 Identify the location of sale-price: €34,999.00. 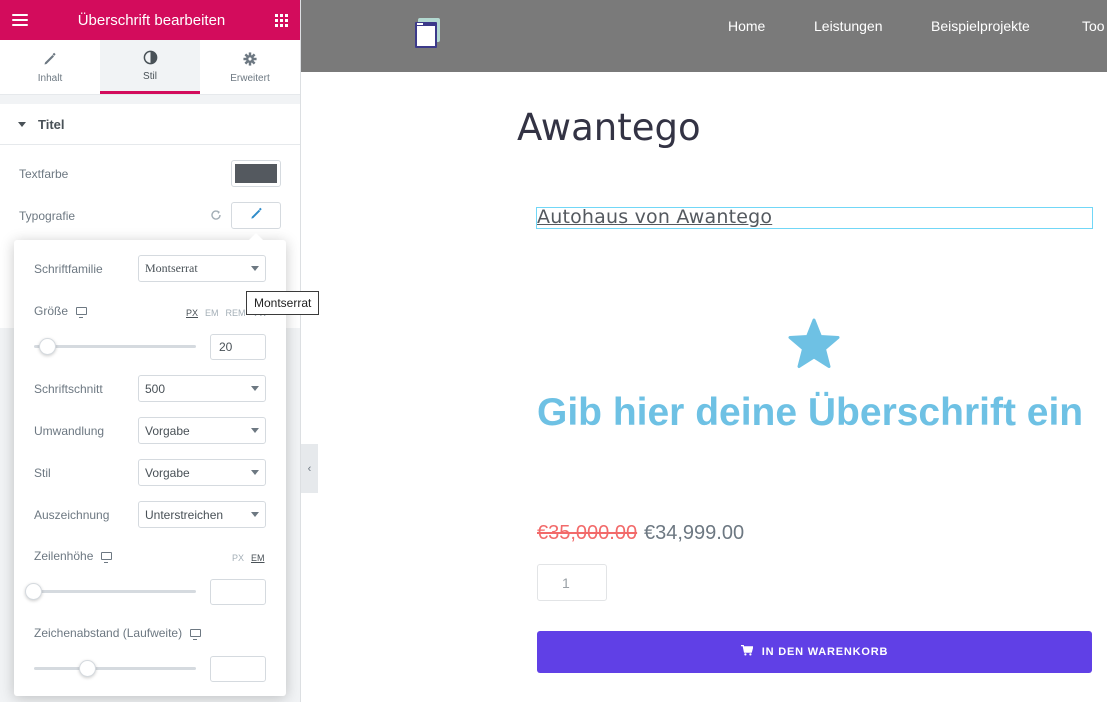
(694, 533).